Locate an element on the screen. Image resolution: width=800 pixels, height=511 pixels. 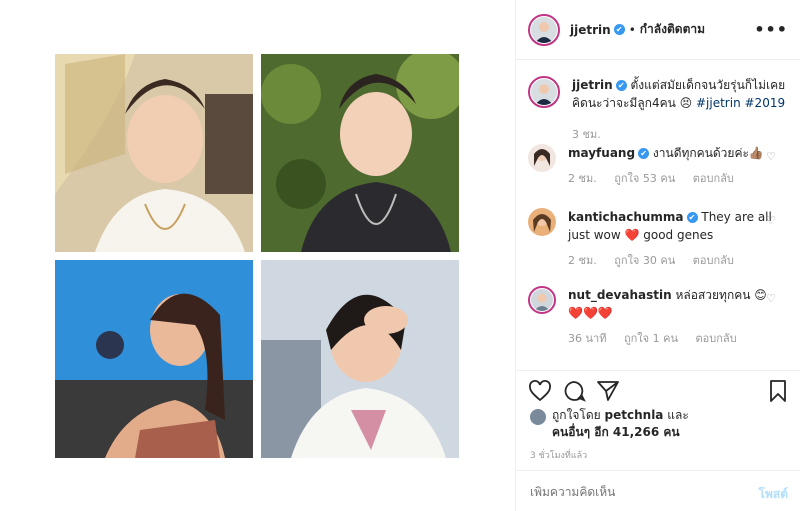
comment-likes: ถูกใจ 53 คน is located at coordinates (644, 178).